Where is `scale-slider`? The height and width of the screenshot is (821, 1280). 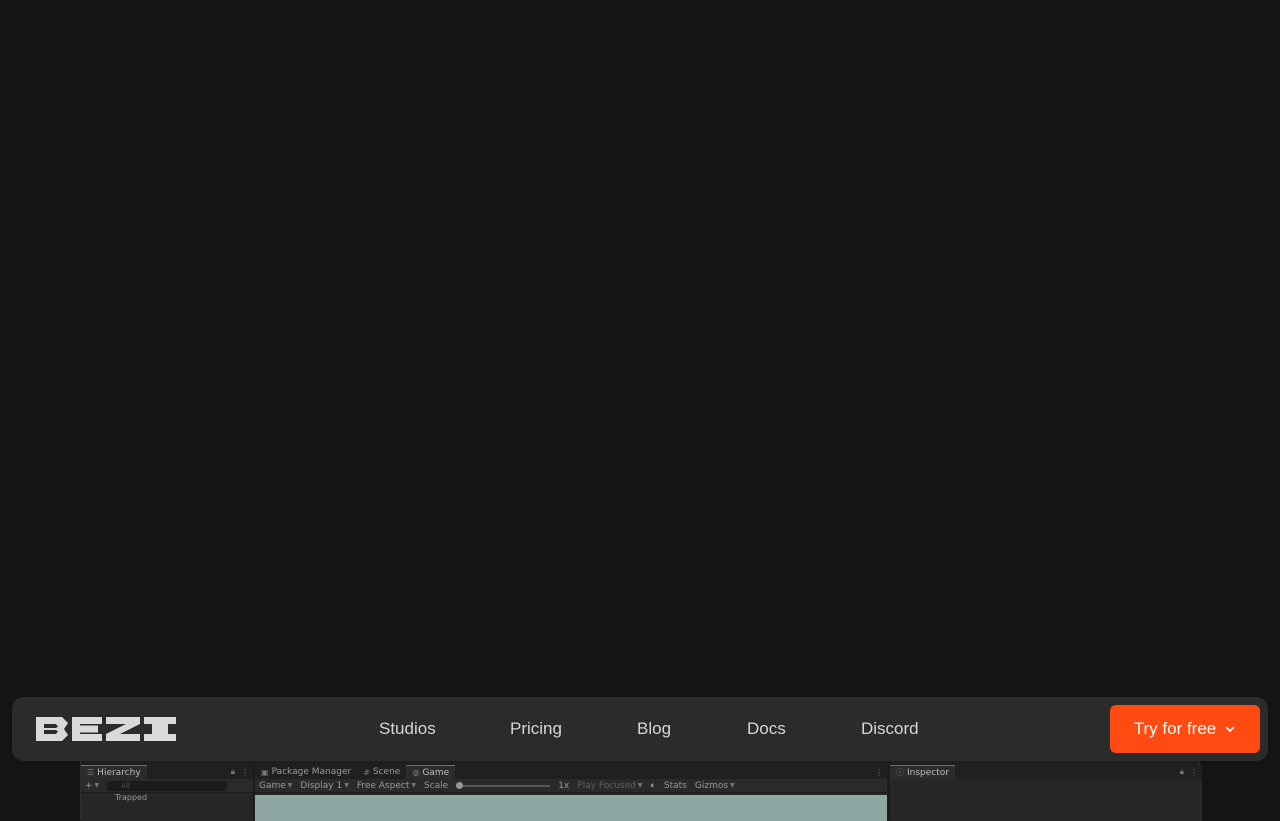
scale-slider is located at coordinates (503, 785).